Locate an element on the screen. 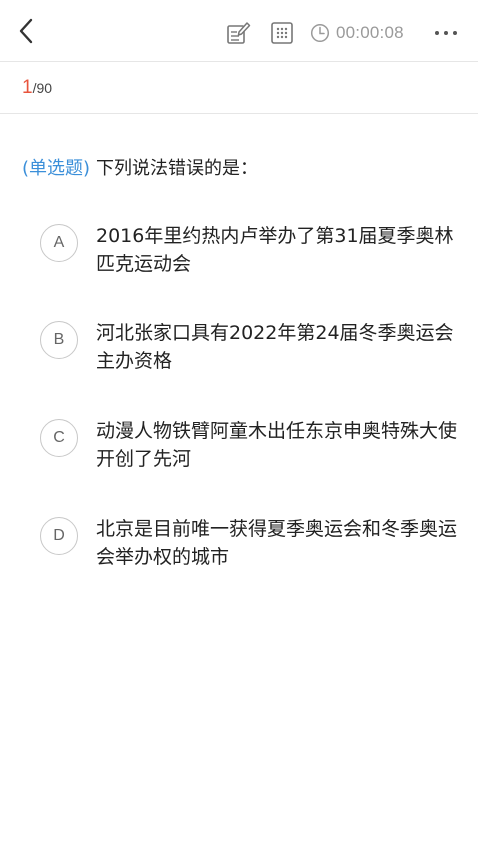 The image size is (478, 850). option-letter-badge: C is located at coordinates (59, 438).